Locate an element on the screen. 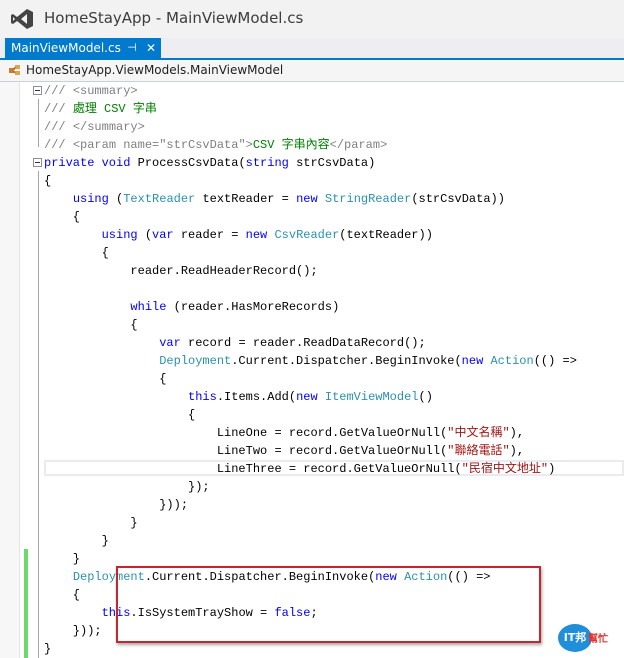  code-token: strCsvData) is located at coordinates (336, 163).